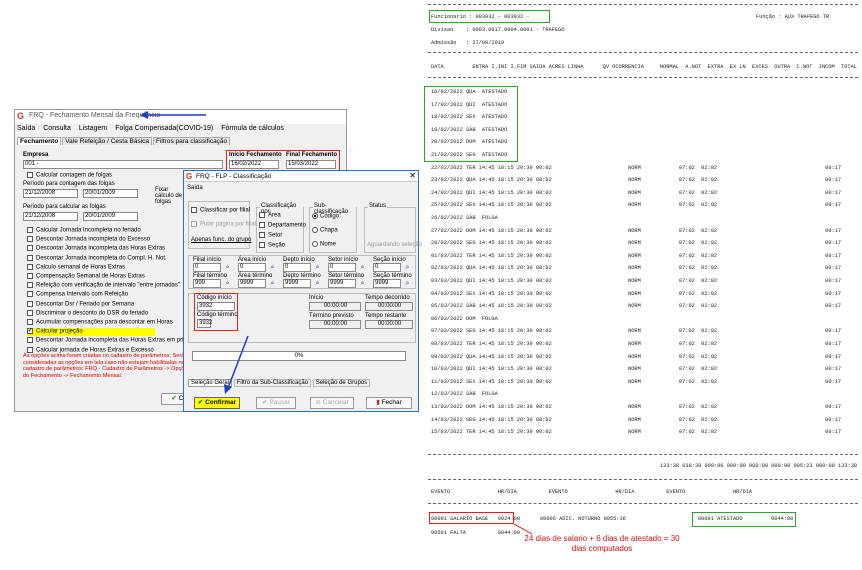  I want to click on confirmar-button: ✔ Confirmar, so click(217, 403).